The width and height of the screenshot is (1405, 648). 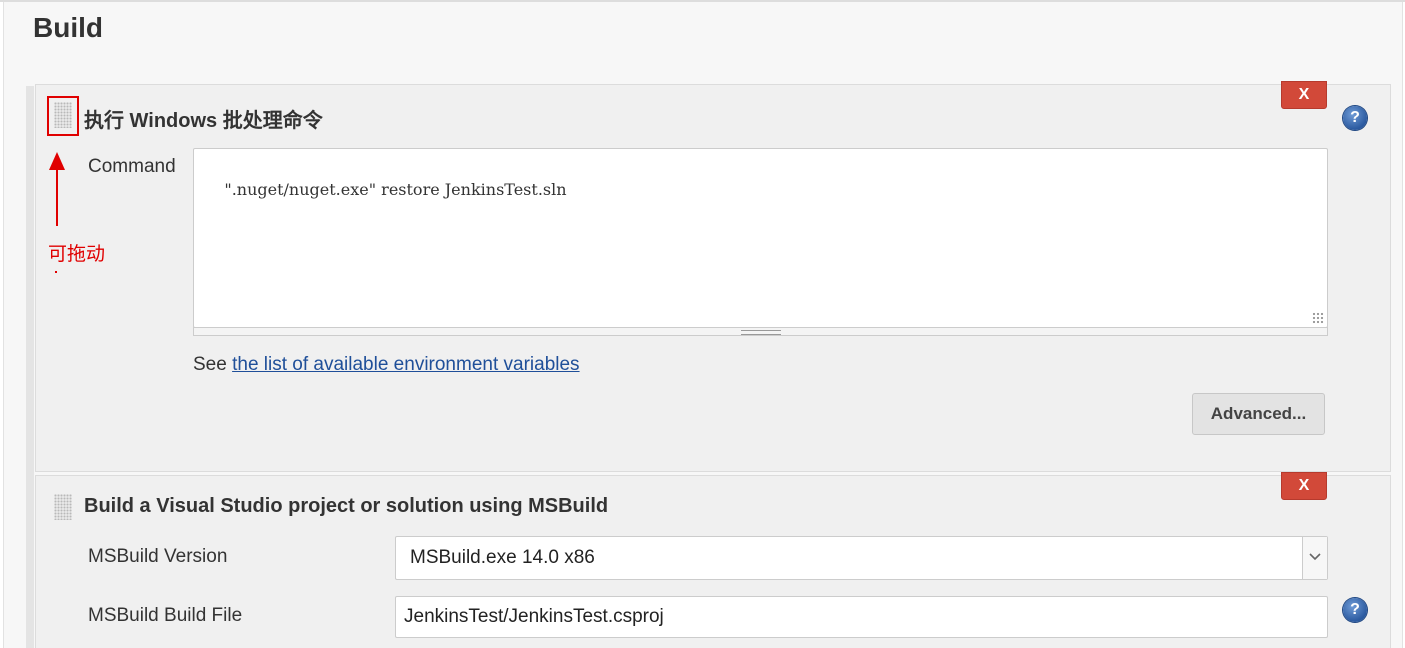 I want to click on annotation-highlight-box, so click(x=63, y=116).